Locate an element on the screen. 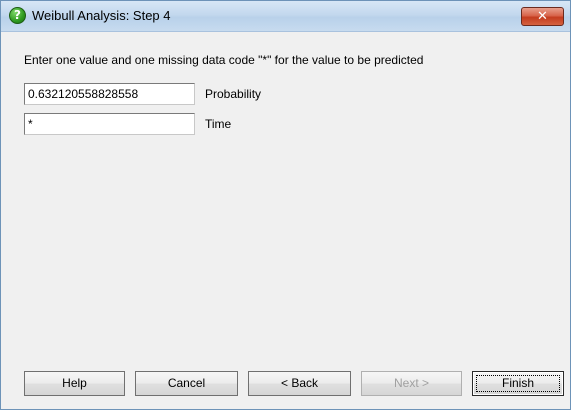  question-icon: ? is located at coordinates (17, 15).